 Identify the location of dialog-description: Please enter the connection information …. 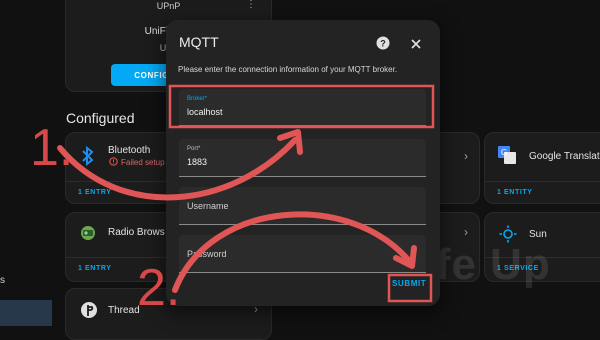
(288, 69).